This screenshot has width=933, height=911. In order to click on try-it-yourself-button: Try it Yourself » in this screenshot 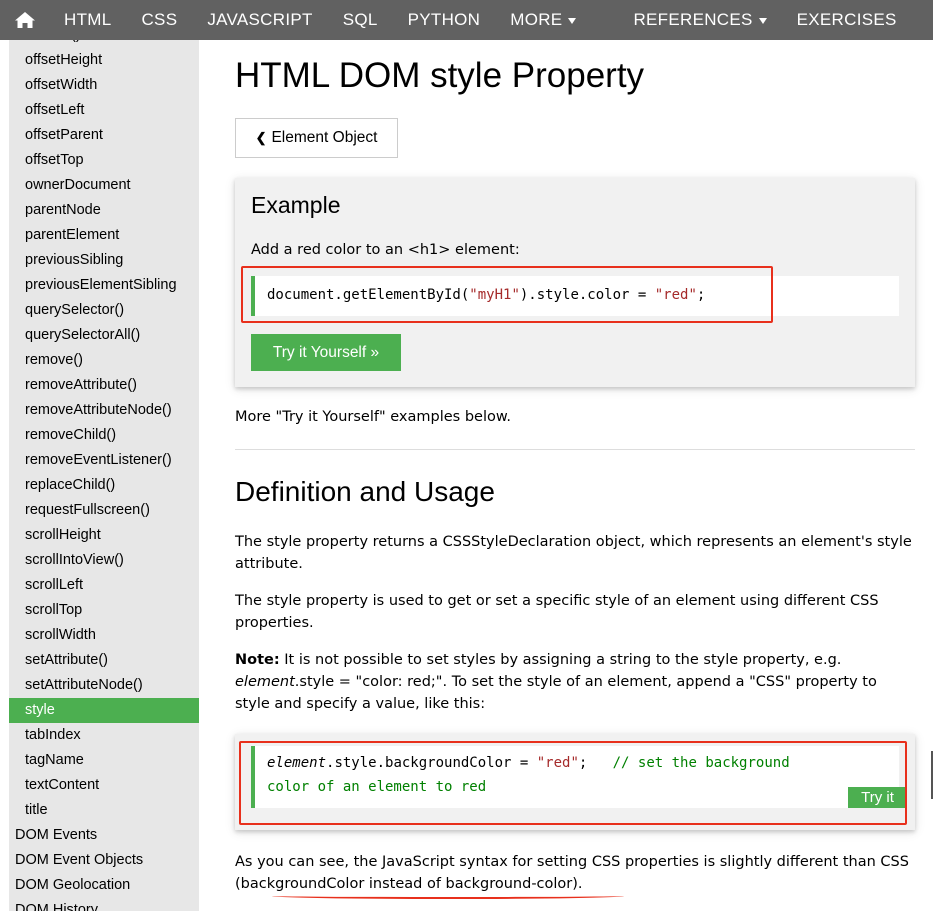, I will do `click(326, 352)`.